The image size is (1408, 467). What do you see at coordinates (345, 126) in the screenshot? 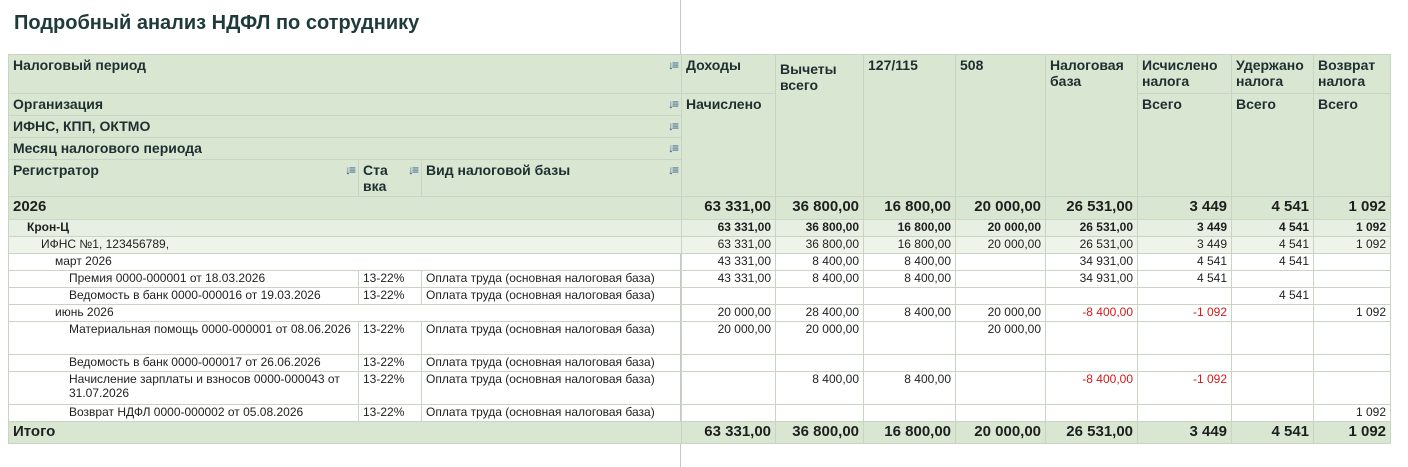
I see `header-ifns: ИФНС, КПП, ОКТМО ↓≡` at bounding box center [345, 126].